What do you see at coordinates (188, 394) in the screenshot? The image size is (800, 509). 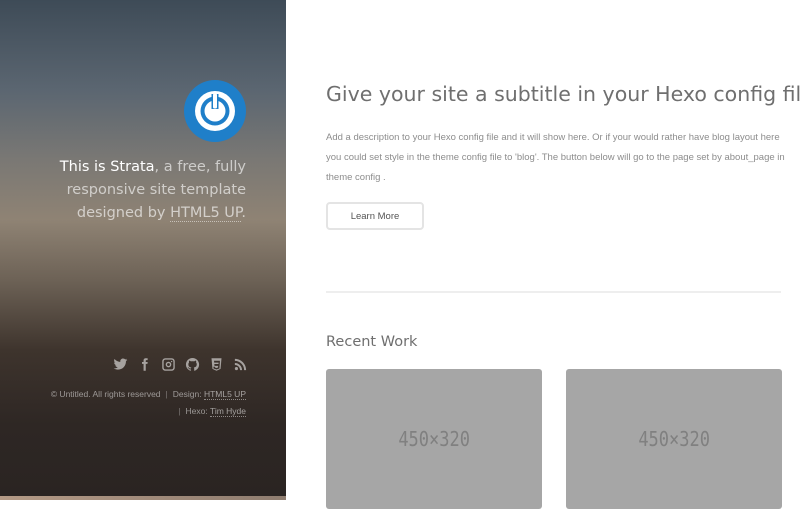 I see `design-label: Design:` at bounding box center [188, 394].